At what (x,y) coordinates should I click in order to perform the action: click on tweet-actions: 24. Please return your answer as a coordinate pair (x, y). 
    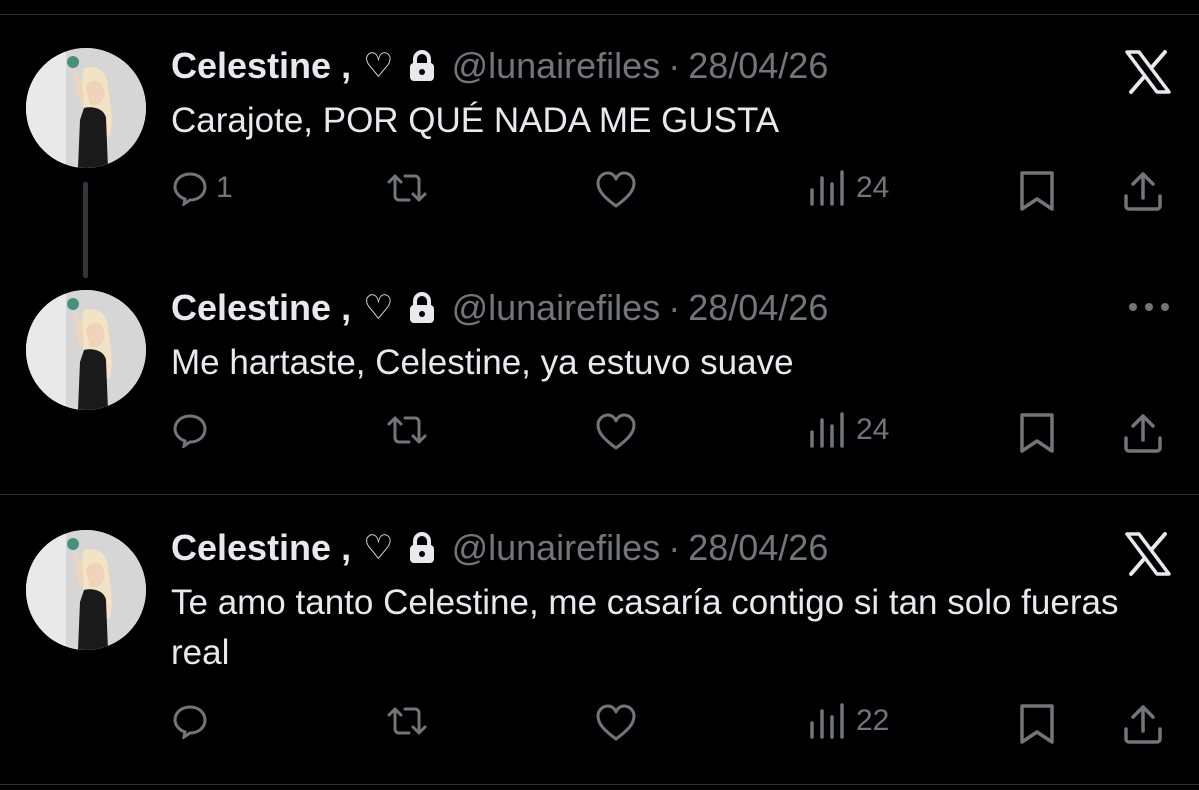
    Looking at the image, I should click on (599, 434).